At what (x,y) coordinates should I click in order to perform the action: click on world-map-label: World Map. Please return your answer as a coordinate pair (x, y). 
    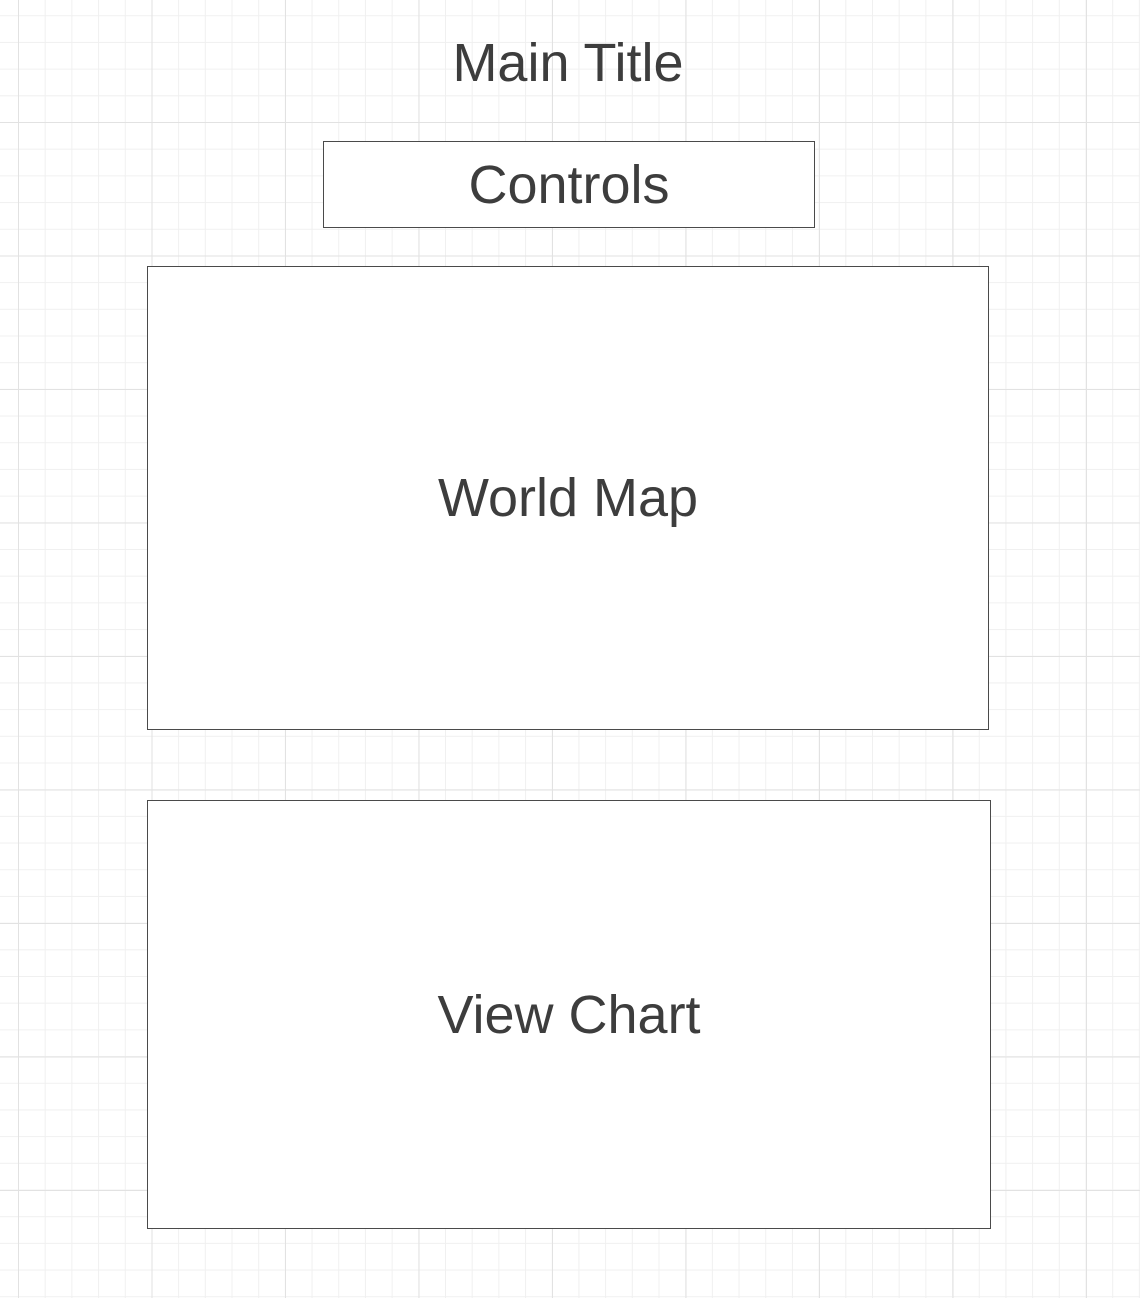
    Looking at the image, I should click on (568, 498).